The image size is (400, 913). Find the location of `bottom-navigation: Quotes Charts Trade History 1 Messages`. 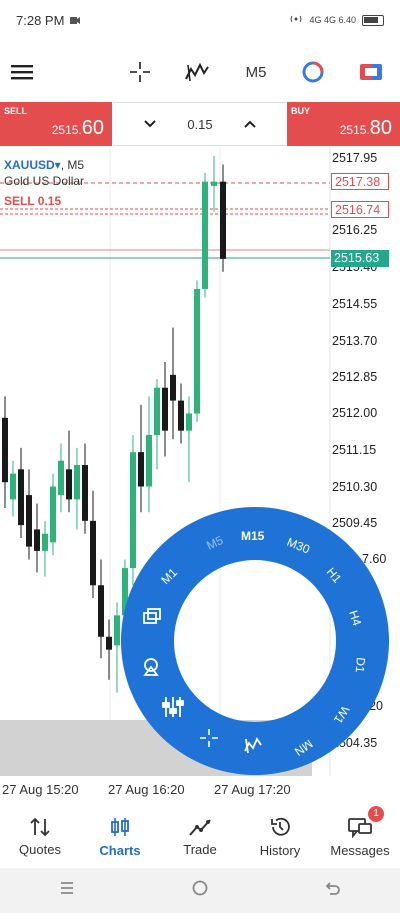

bottom-navigation: Quotes Charts Trade History 1 Messages is located at coordinates (200, 837).